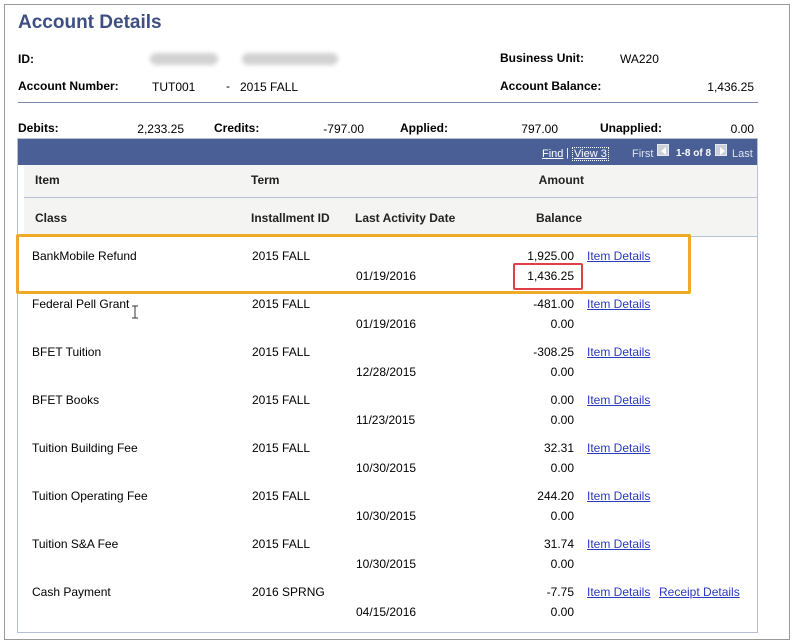 The image size is (795, 644). What do you see at coordinates (26, 59) in the screenshot?
I see `id-label: ID:` at bounding box center [26, 59].